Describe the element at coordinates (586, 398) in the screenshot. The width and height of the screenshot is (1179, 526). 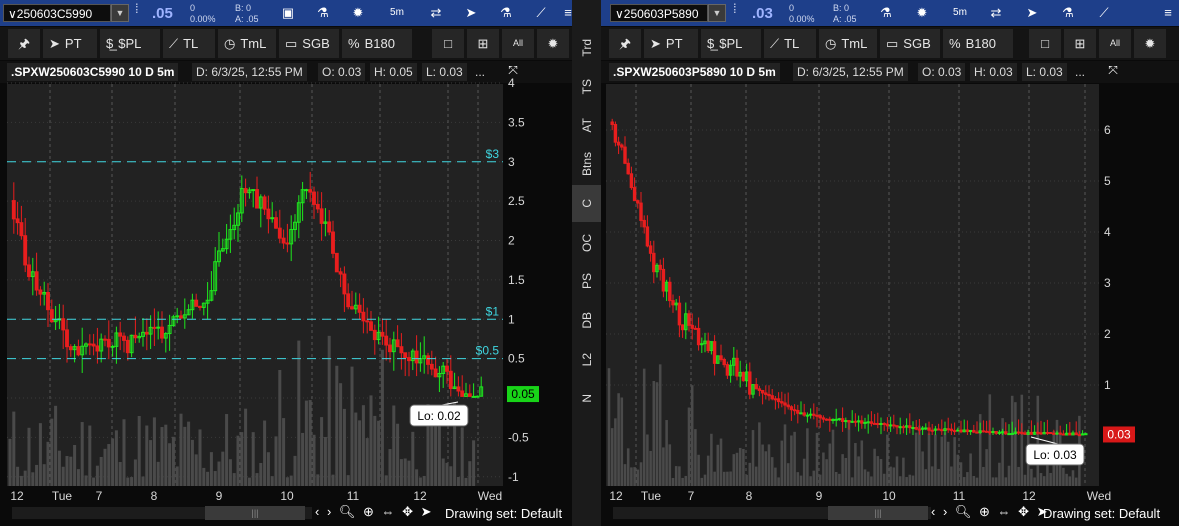
I see `side-tab-n: N` at that location.